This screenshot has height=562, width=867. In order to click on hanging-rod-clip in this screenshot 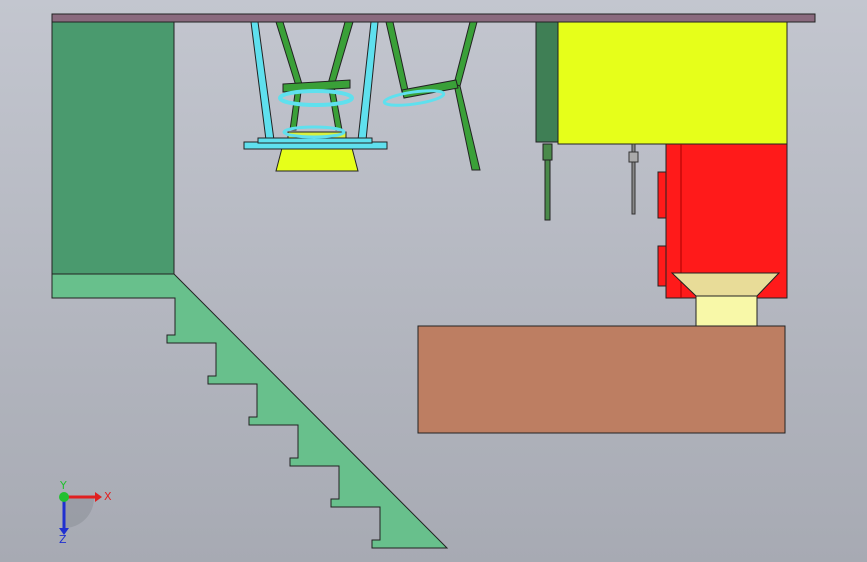, I will do `click(633, 157)`.